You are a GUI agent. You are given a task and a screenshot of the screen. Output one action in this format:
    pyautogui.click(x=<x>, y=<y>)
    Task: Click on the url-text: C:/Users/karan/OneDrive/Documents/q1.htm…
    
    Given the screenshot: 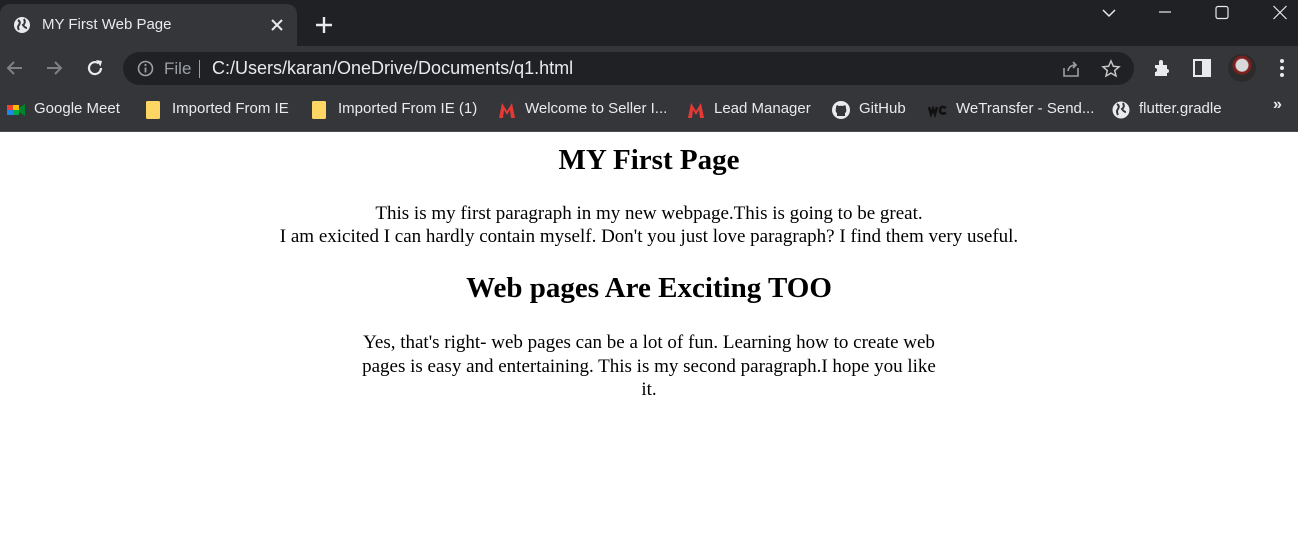 What is the action you would take?
    pyautogui.click(x=392, y=68)
    